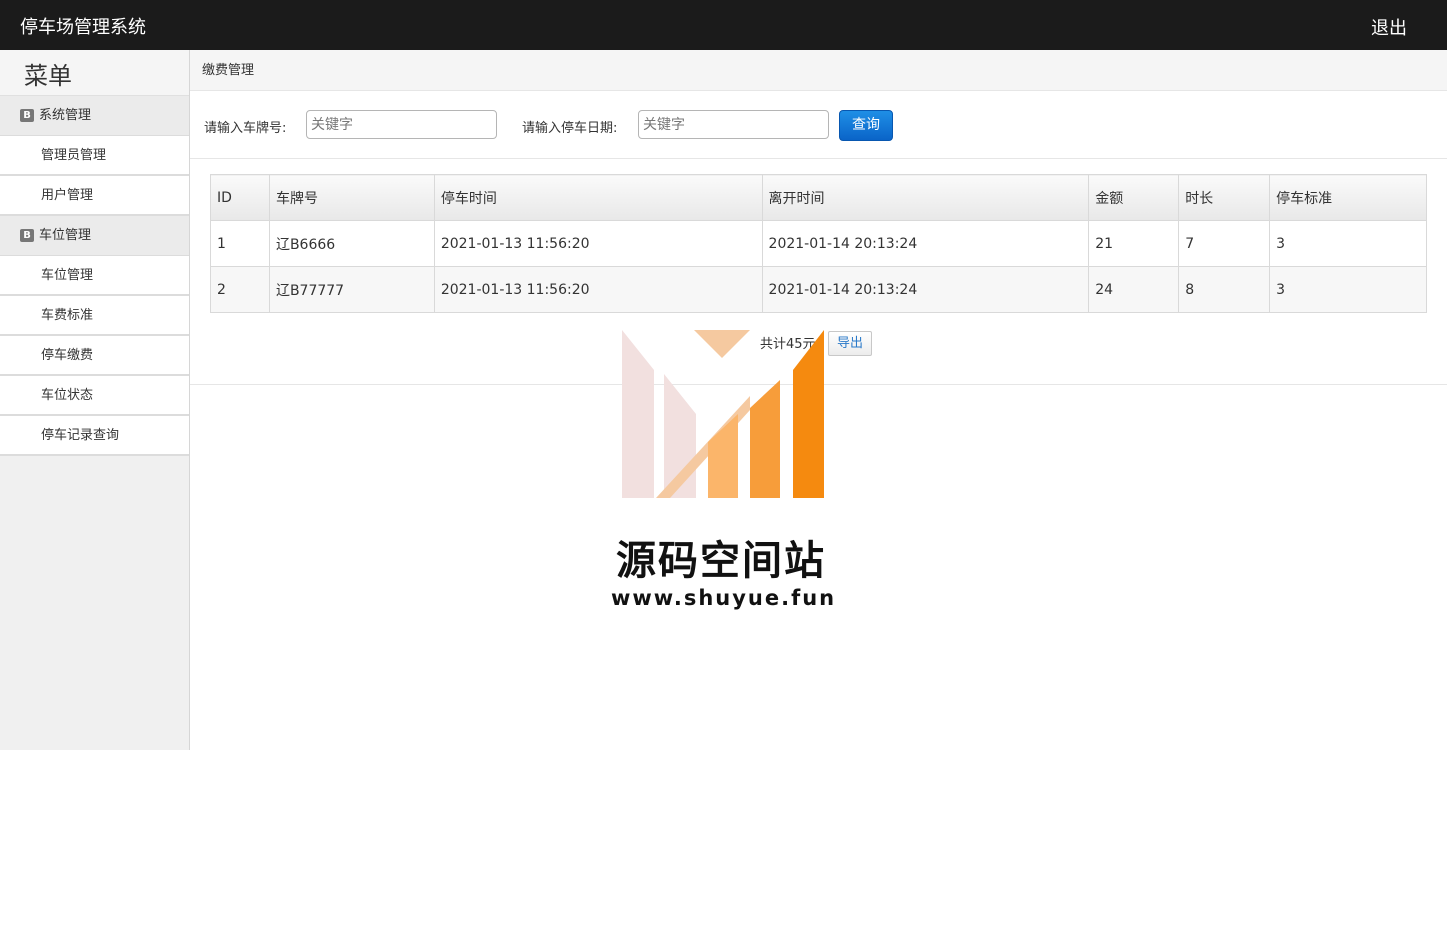 Image resolution: width=1447 pixels, height=943 pixels. I want to click on app-title: 停车场管理系统, so click(83, 27).